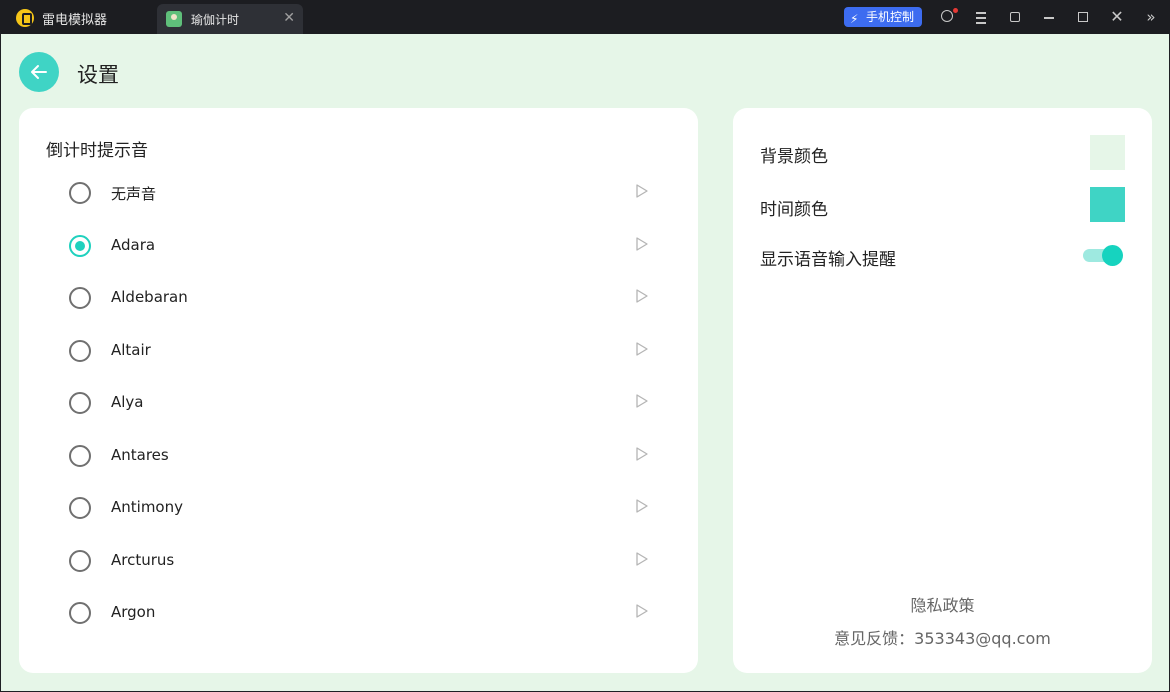  I want to click on tab-label: 瑜伽计时, so click(215, 20).